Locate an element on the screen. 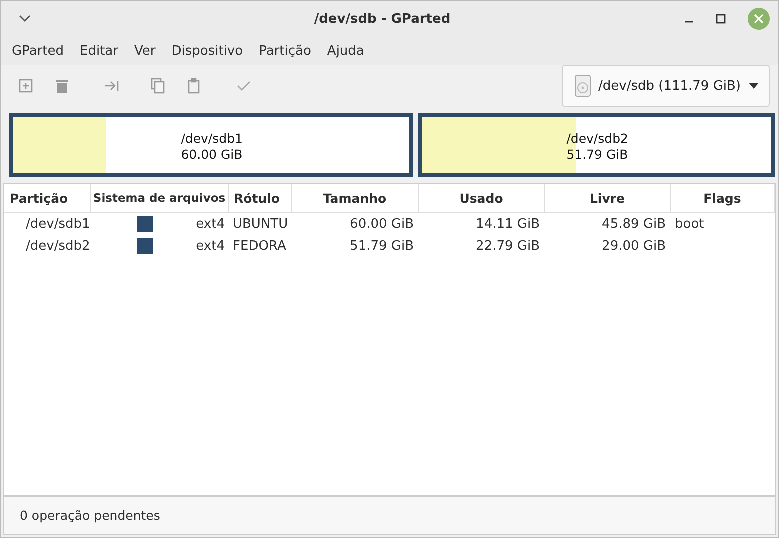 The height and width of the screenshot is (538, 779). table-cell-text: 51.79 GiB is located at coordinates (382, 246).